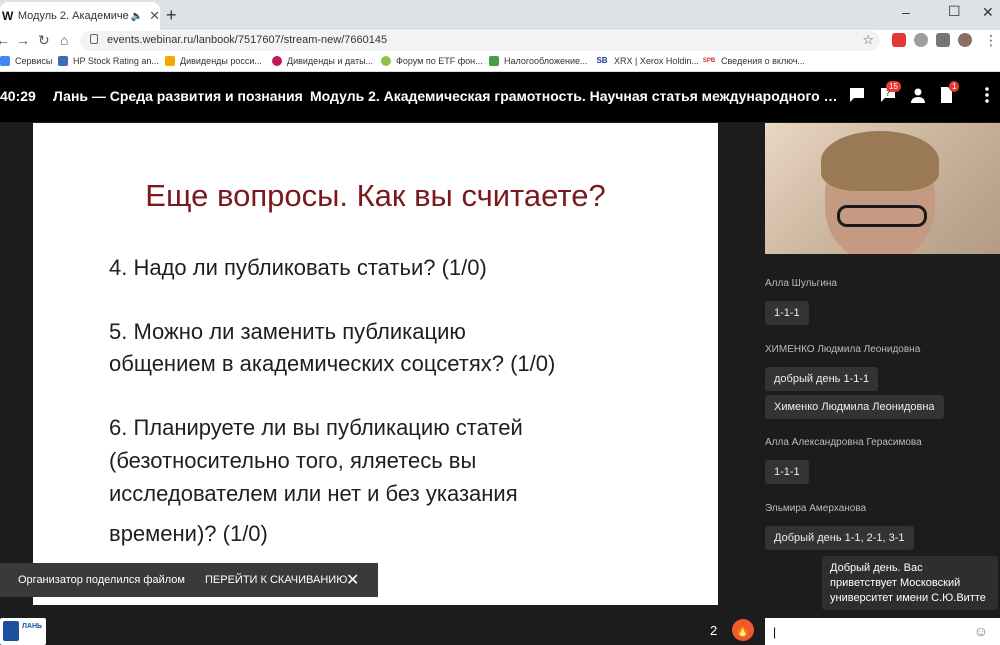  What do you see at coordinates (857, 95) in the screenshot?
I see `chat-icon` at bounding box center [857, 95].